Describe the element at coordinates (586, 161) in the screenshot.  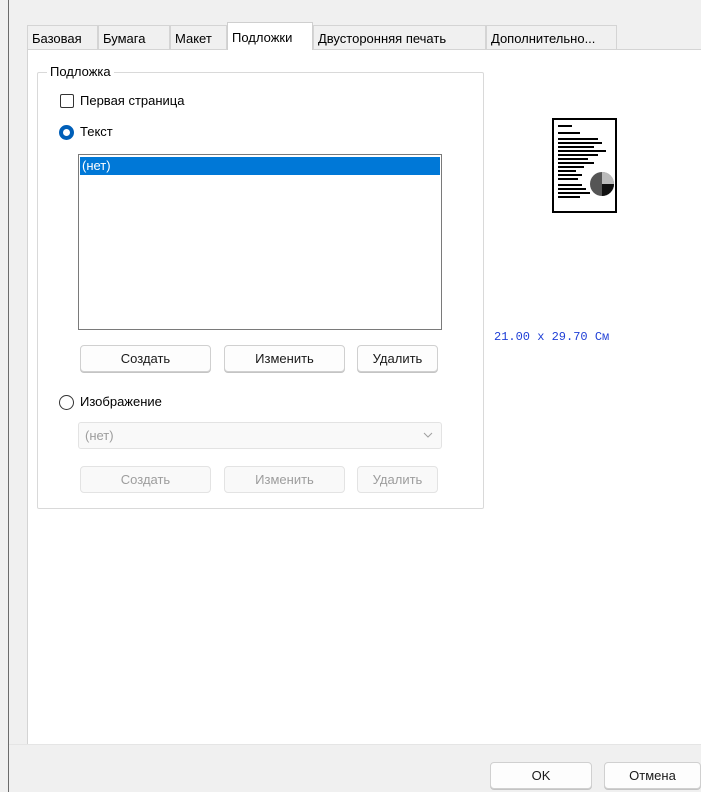
I see `document-preview-icon` at that location.